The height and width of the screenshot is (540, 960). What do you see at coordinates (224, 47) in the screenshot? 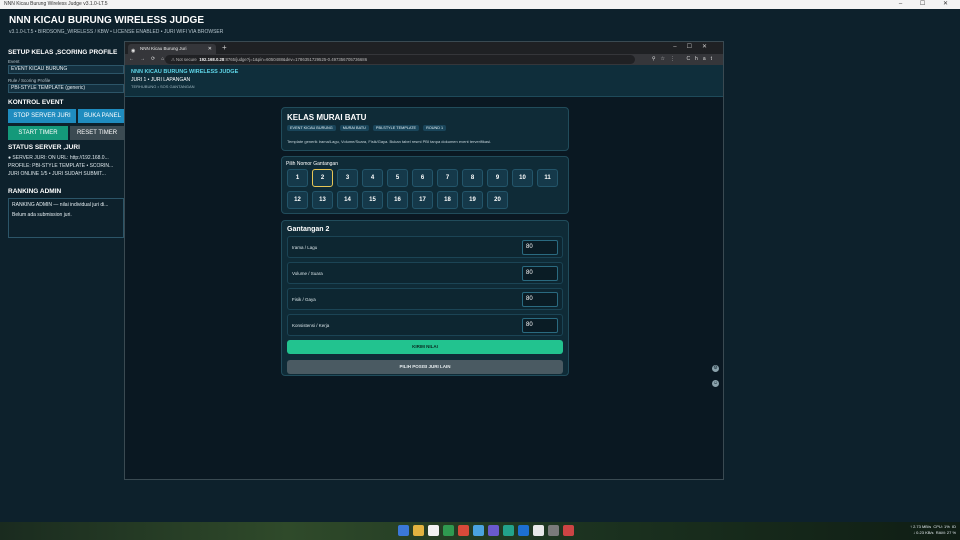
I see `new-tab-icon: +` at bounding box center [224, 47].